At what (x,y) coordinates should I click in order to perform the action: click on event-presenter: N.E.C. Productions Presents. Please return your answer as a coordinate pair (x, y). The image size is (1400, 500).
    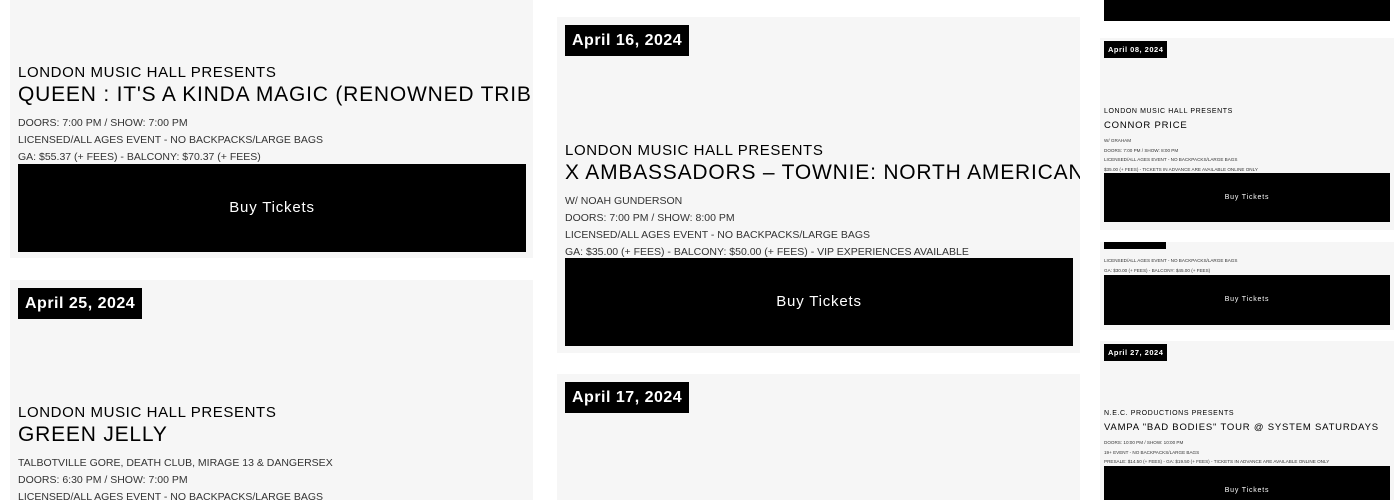
    Looking at the image, I should click on (1169, 413).